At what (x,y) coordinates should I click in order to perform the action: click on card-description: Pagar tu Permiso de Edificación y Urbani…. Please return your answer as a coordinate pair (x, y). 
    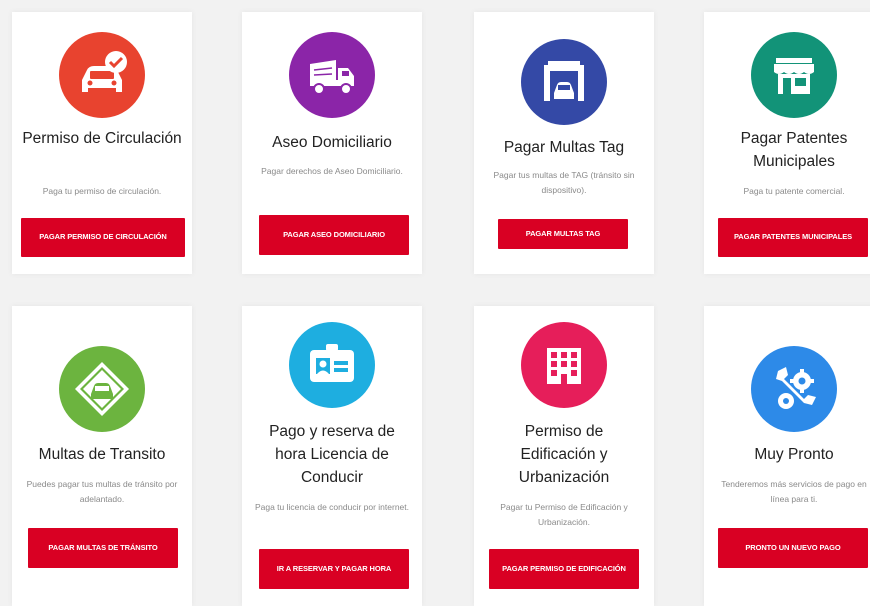
    Looking at the image, I should click on (564, 514).